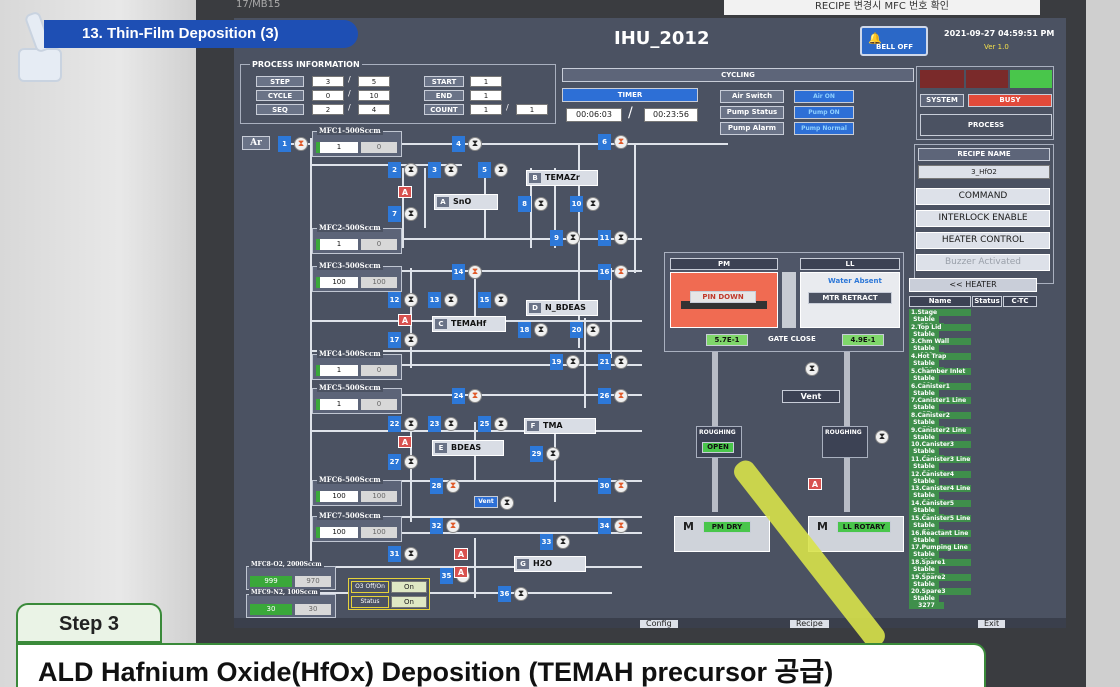 Image resolution: width=1120 pixels, height=687 pixels. I want to click on pi-right-label: START, so click(444, 81).